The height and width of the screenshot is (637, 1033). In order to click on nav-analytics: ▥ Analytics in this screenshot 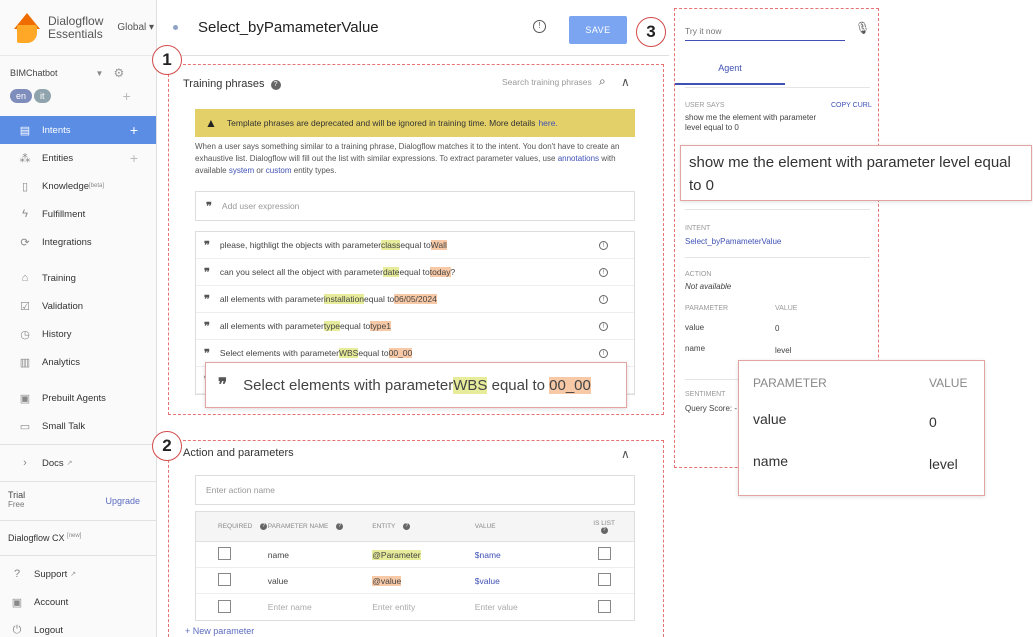, I will do `click(78, 362)`.